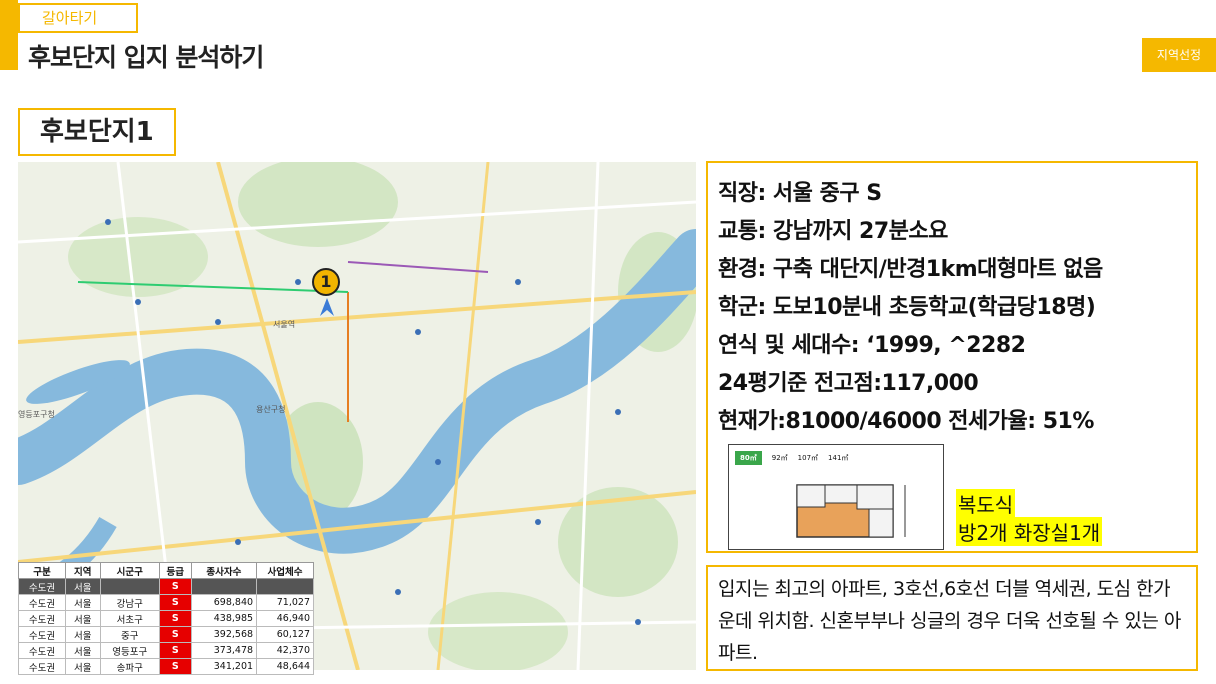  I want to click on table-summary-row: 수도권 서울 S, so click(166, 586).